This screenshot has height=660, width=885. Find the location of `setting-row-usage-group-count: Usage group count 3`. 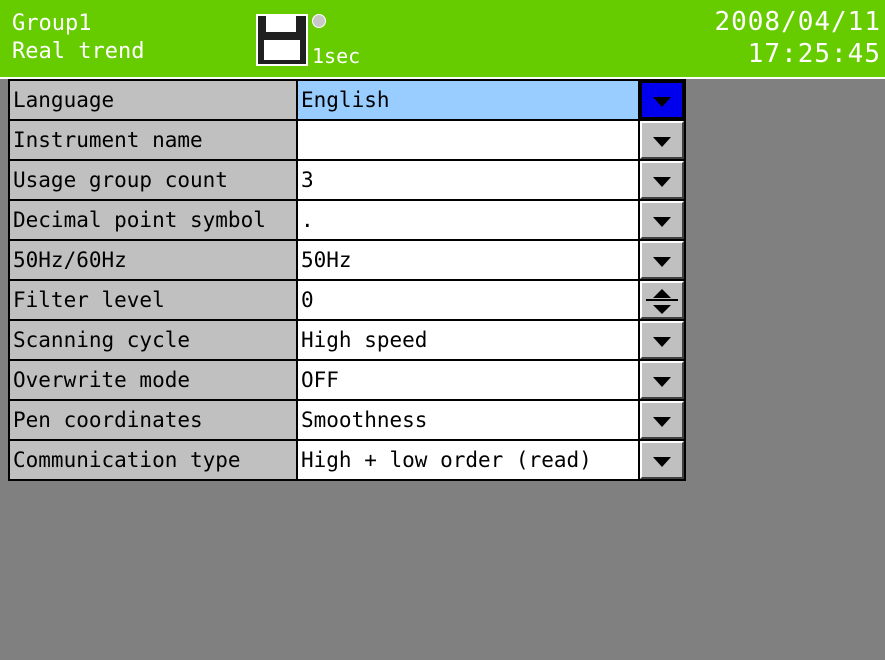

setting-row-usage-group-count: Usage group count 3 is located at coordinates (347, 180).